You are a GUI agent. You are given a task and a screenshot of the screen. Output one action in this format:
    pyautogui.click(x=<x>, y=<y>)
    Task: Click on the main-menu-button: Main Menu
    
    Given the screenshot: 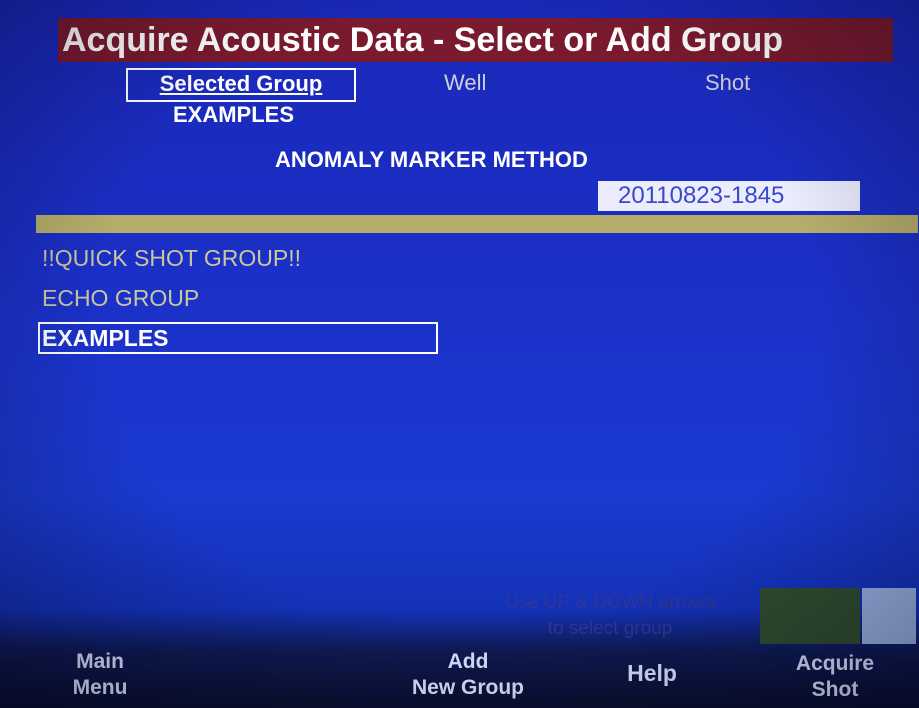 What is the action you would take?
    pyautogui.click(x=100, y=675)
    